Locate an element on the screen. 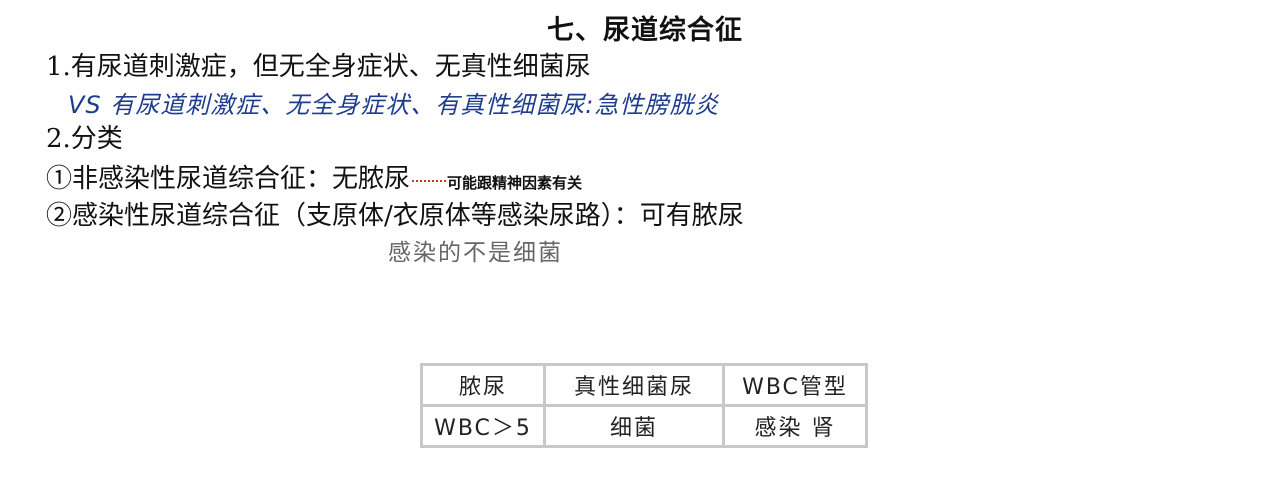 The width and height of the screenshot is (1266, 482). handwritten-not-bacteria-note: 感染的不是细菌 is located at coordinates (475, 253).